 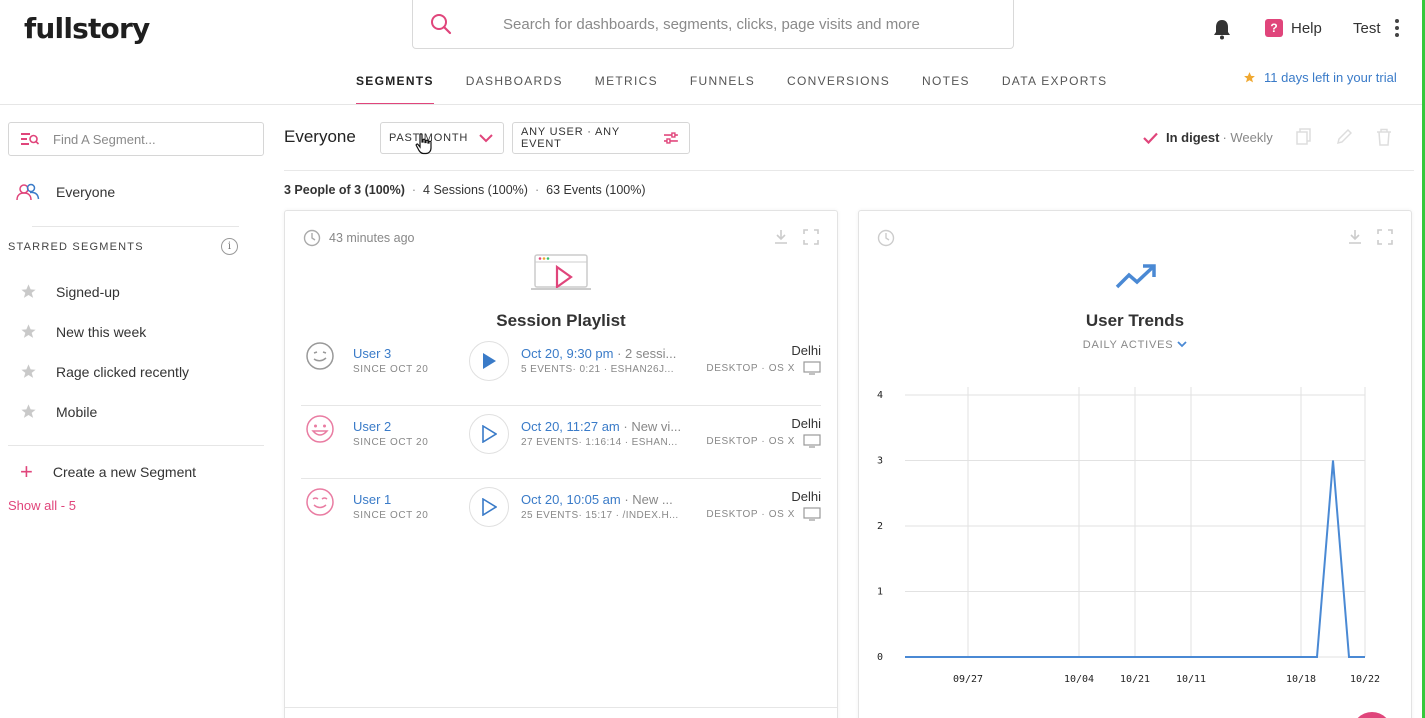 What do you see at coordinates (1301, 679) in the screenshot?
I see `x-tick-label: 10/18` at bounding box center [1301, 679].